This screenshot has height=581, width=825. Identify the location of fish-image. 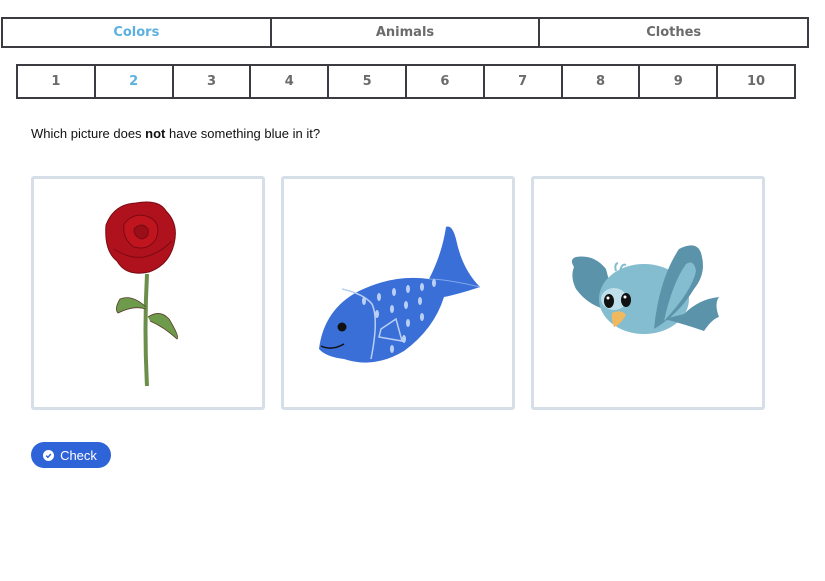
(400, 294).